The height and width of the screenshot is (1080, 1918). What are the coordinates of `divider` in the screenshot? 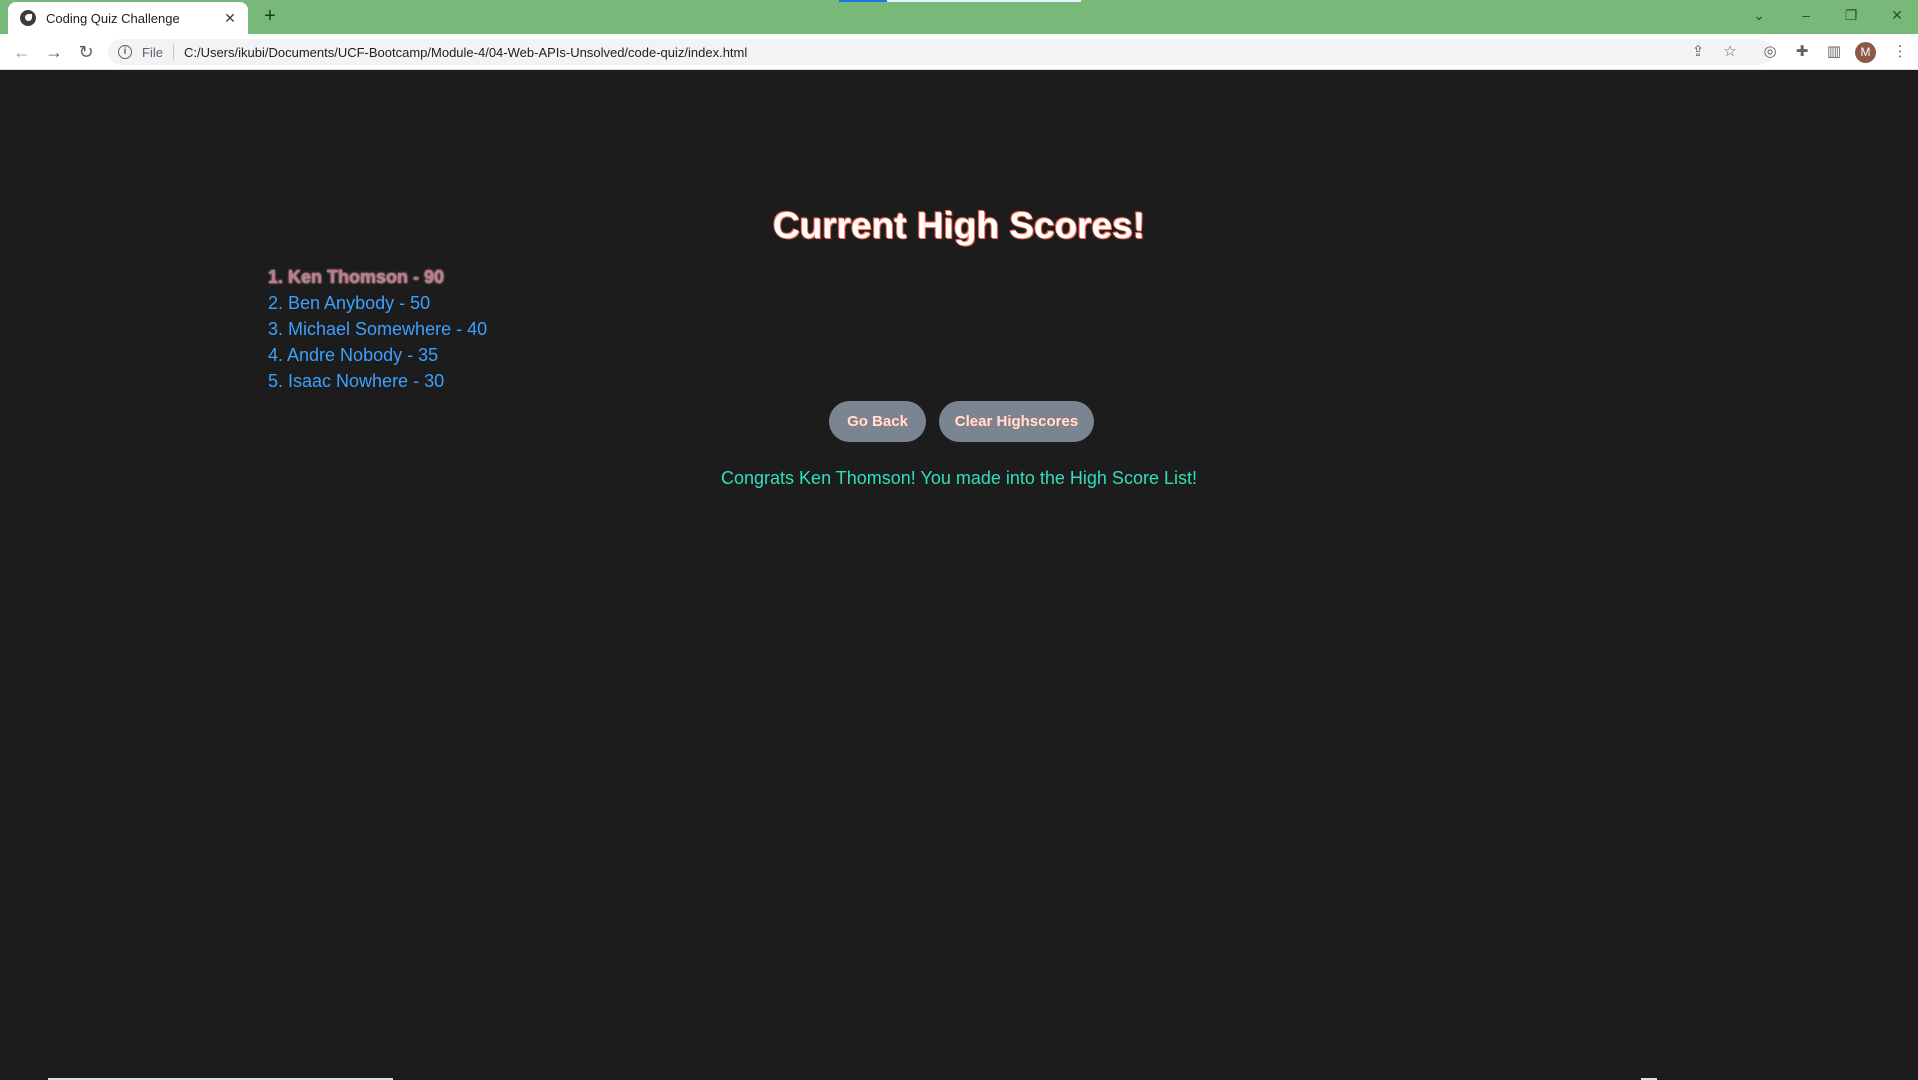 It's located at (173, 52).